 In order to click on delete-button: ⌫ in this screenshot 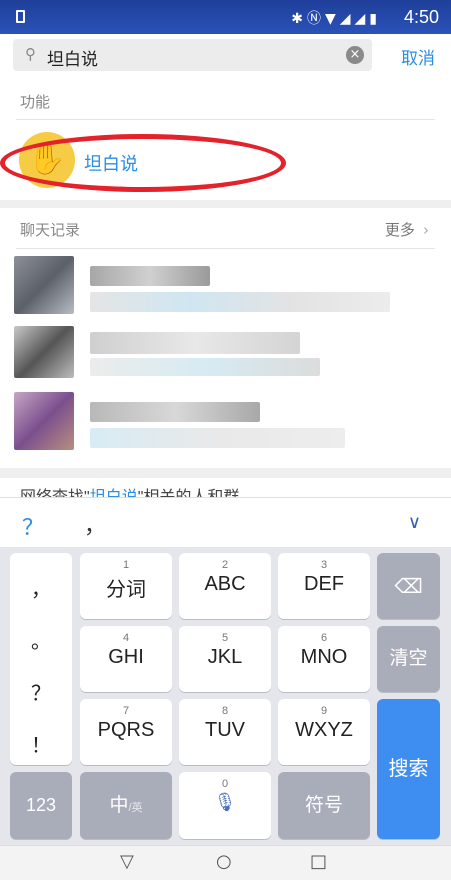, I will do `click(408, 586)`.